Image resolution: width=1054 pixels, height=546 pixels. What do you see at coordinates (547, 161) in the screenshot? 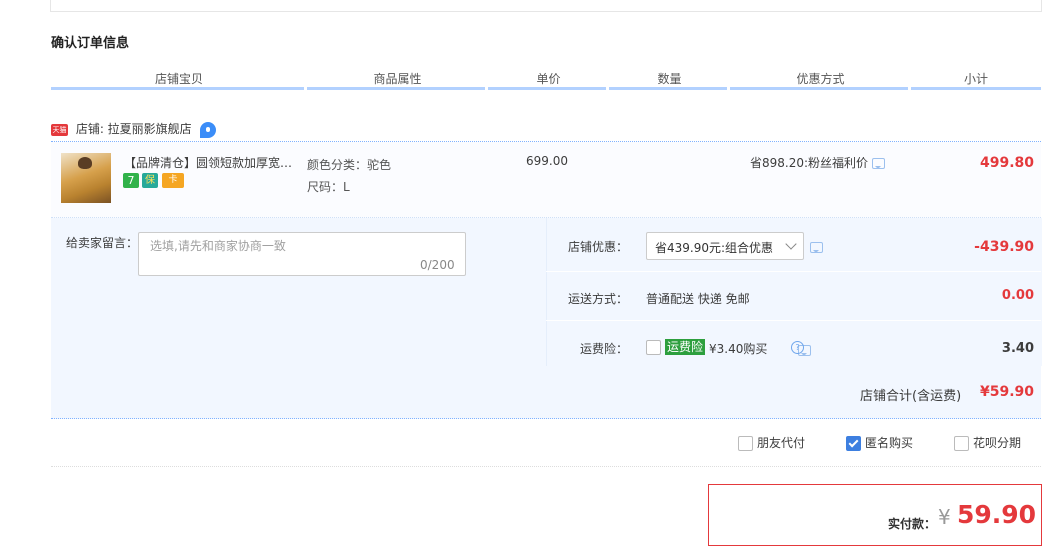
I see `unit-price: 699.00` at bounding box center [547, 161].